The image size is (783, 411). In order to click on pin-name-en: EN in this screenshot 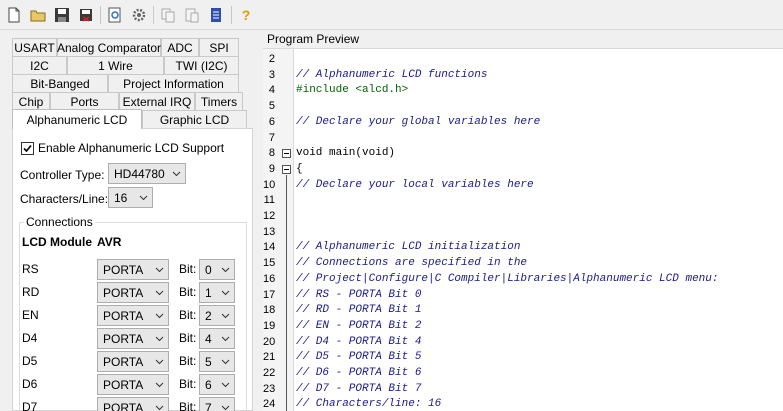, I will do `click(30, 315)`.